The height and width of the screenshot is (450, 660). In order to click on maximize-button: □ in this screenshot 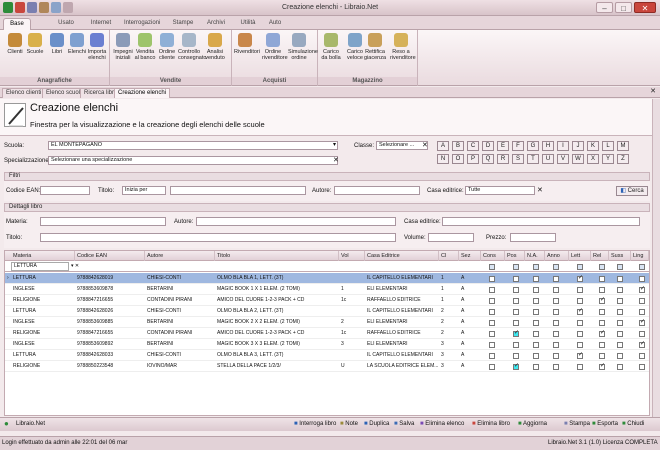, I will do `click(623, 7)`.